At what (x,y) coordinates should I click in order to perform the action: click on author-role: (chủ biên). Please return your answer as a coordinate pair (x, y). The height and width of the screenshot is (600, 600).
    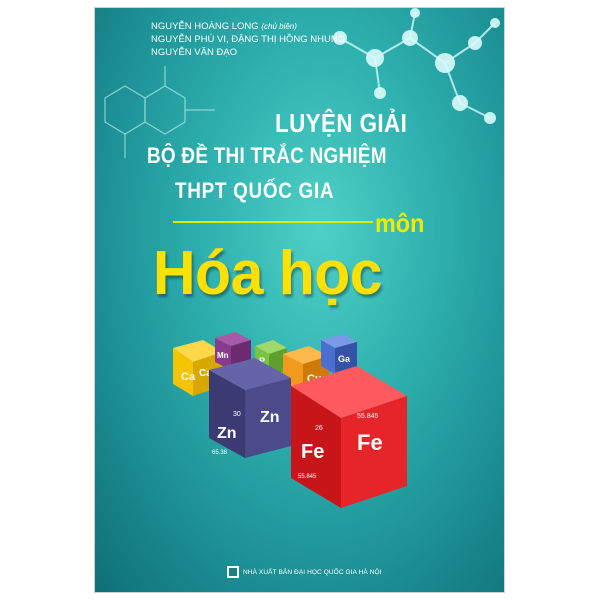
    Looking at the image, I should click on (279, 26).